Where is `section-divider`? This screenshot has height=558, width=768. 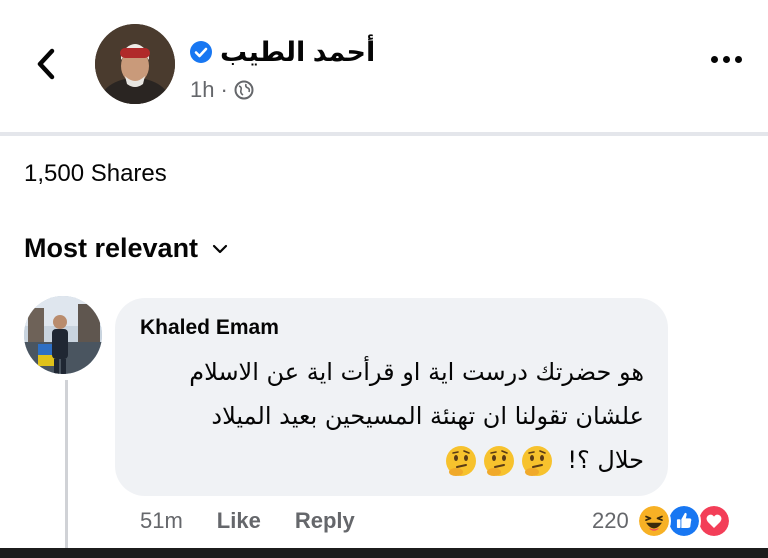
section-divider is located at coordinates (384, 134).